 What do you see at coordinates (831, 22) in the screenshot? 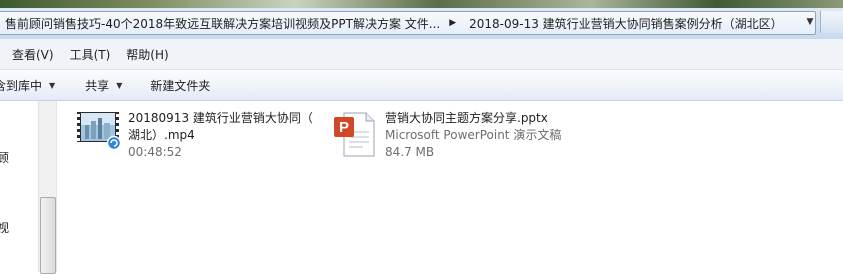
I see `refresh-button` at bounding box center [831, 22].